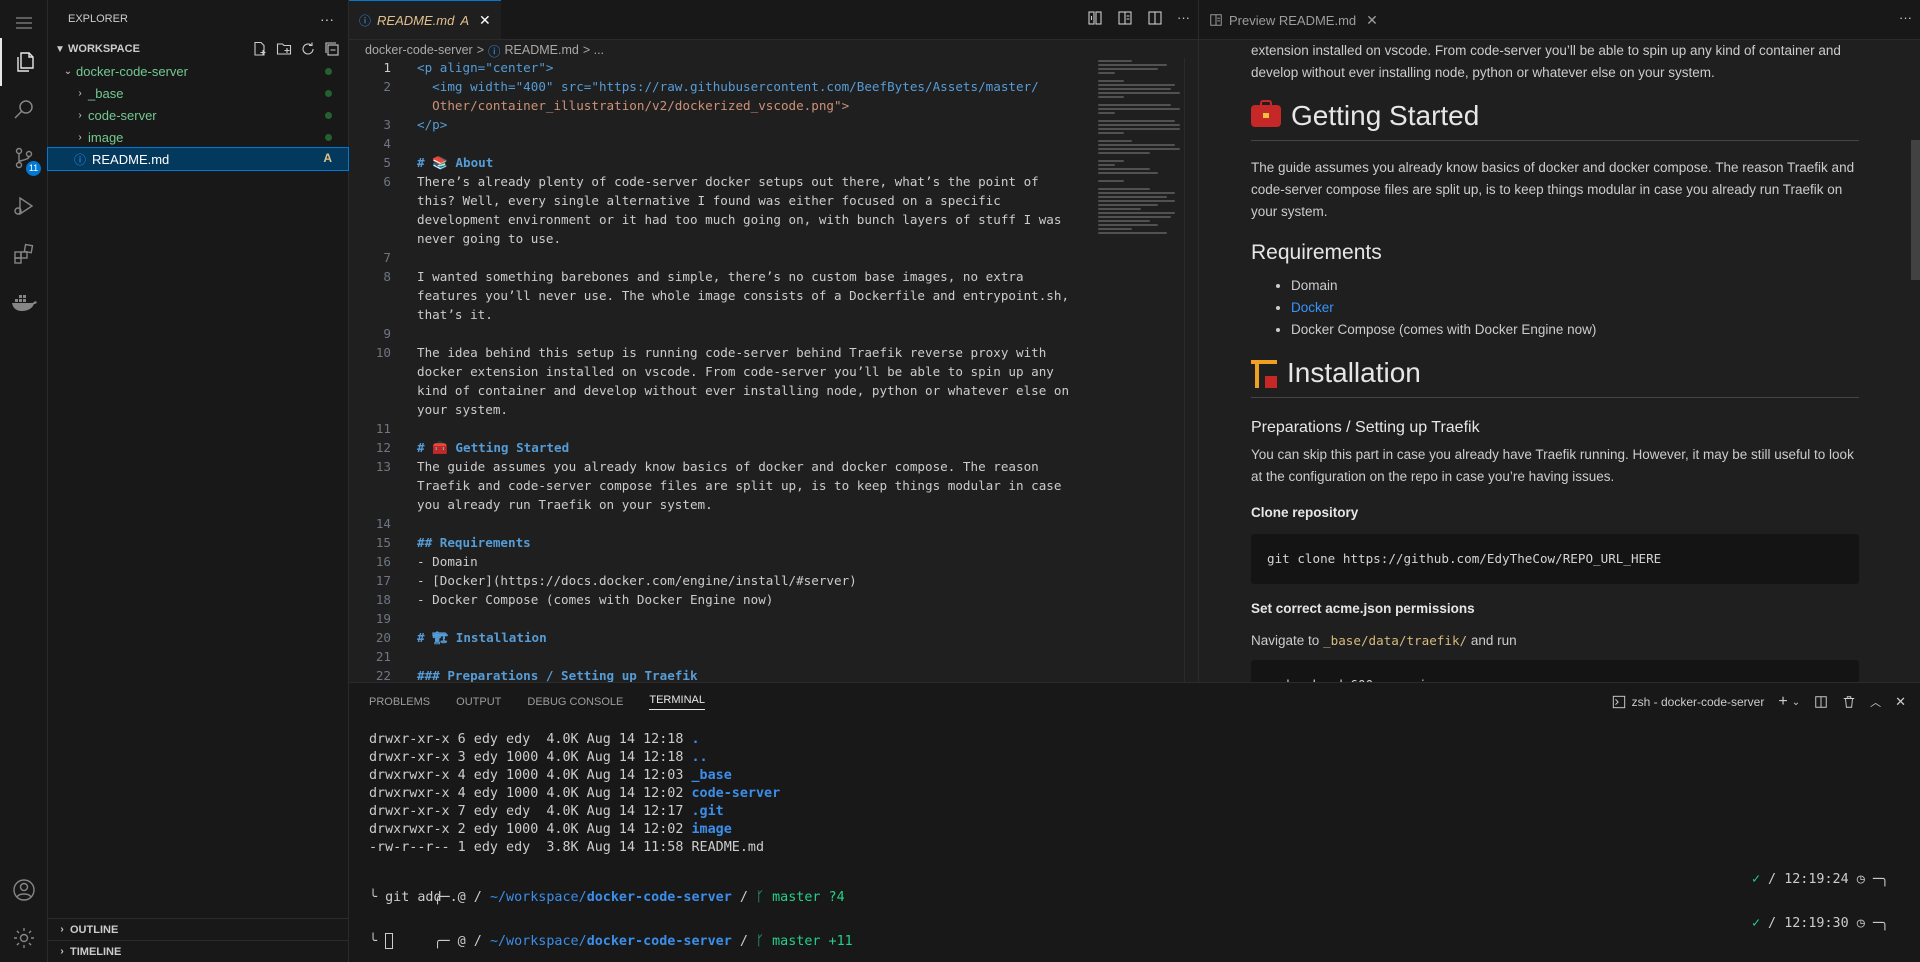 The height and width of the screenshot is (962, 1920). I want to click on run-debug-icon, so click(24, 206).